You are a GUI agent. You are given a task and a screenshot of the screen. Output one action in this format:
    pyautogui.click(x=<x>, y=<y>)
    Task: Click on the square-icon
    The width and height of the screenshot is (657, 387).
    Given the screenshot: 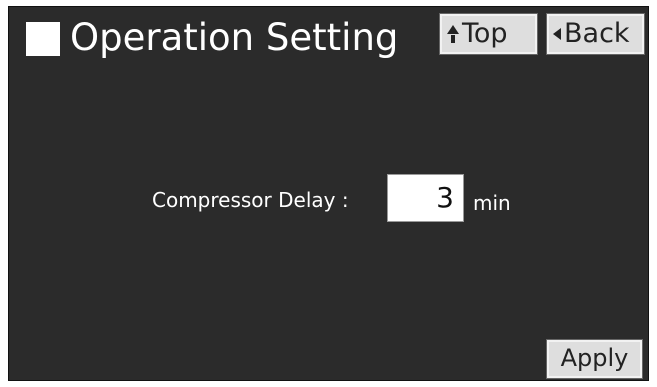 What is the action you would take?
    pyautogui.click(x=43, y=39)
    